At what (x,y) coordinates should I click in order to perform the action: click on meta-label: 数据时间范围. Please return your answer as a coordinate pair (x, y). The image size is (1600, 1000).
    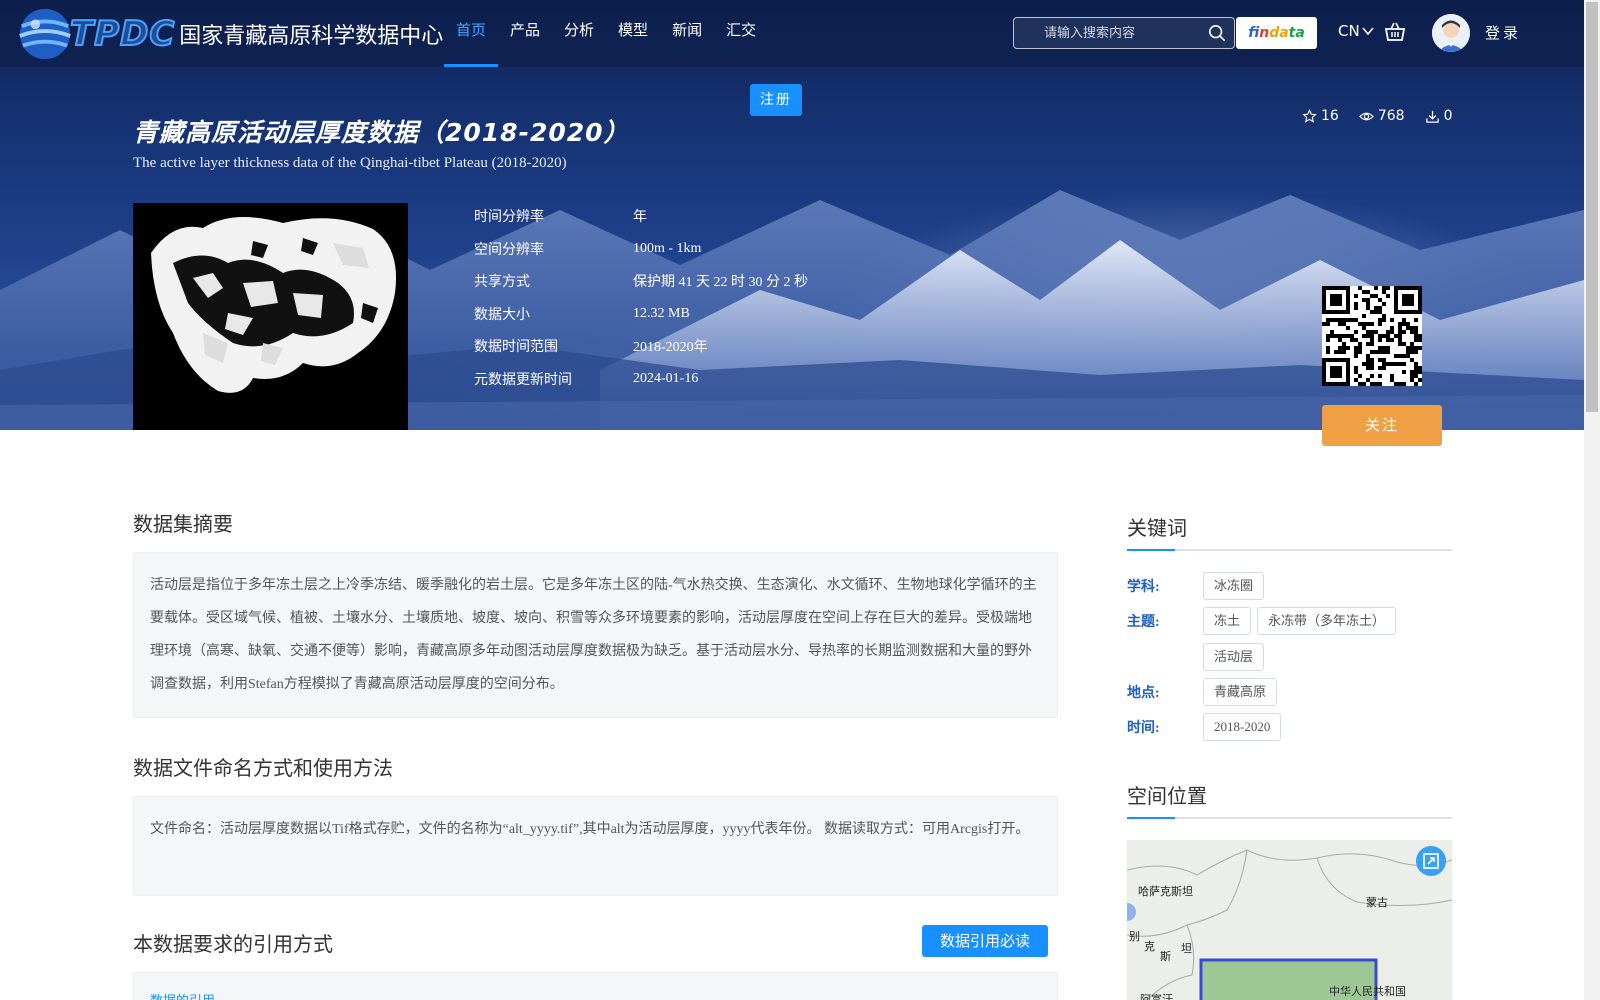
    Looking at the image, I should click on (516, 347).